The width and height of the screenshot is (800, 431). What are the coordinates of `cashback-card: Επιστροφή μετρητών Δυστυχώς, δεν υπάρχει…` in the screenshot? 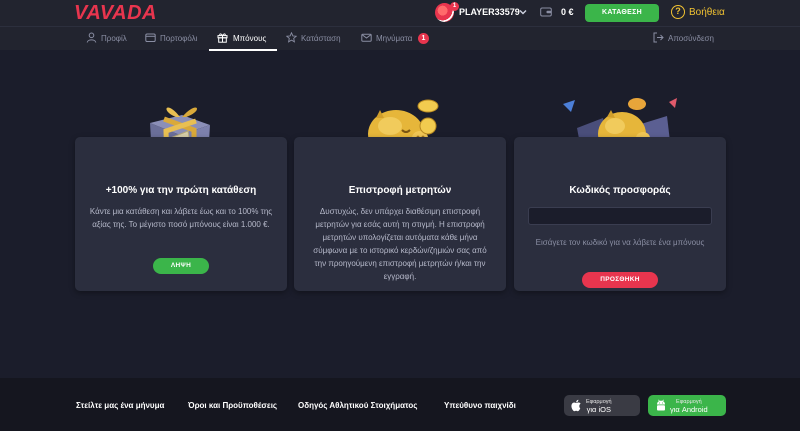 It's located at (400, 214).